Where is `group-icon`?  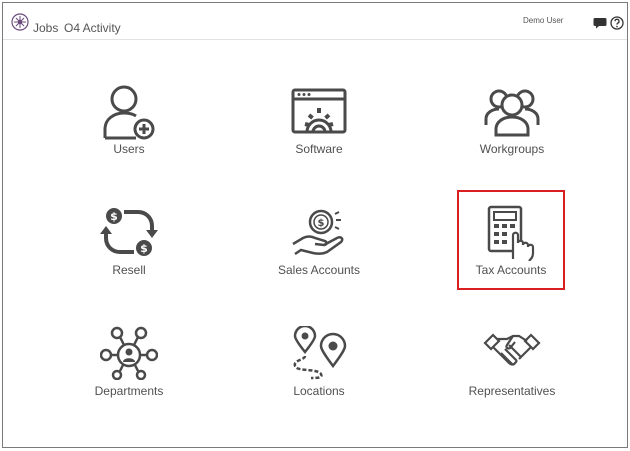
group-icon is located at coordinates (512, 113).